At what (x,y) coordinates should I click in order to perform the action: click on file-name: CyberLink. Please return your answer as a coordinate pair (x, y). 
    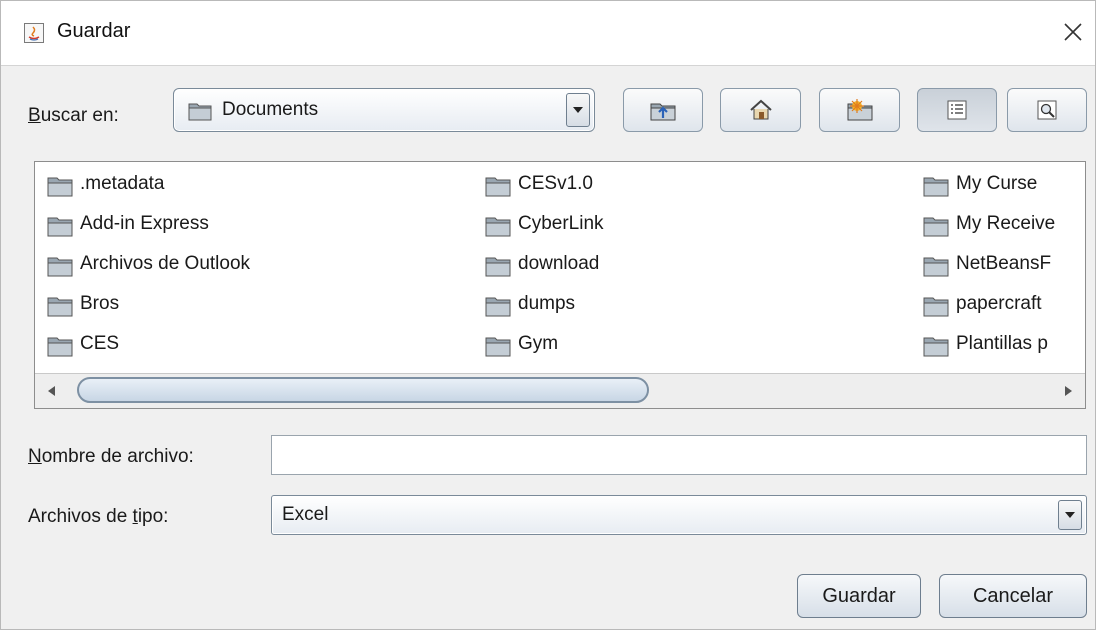
    Looking at the image, I should click on (561, 223).